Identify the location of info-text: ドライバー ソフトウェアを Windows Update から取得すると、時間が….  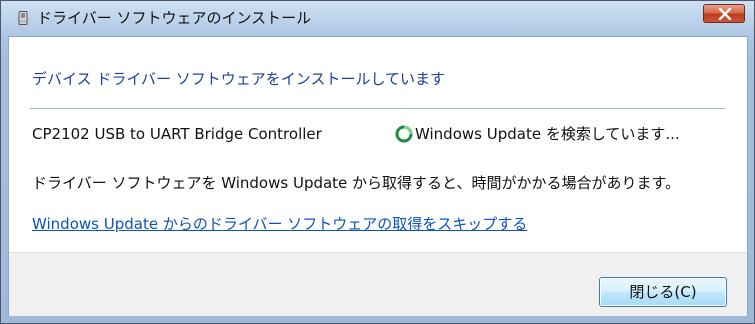
(356, 183).